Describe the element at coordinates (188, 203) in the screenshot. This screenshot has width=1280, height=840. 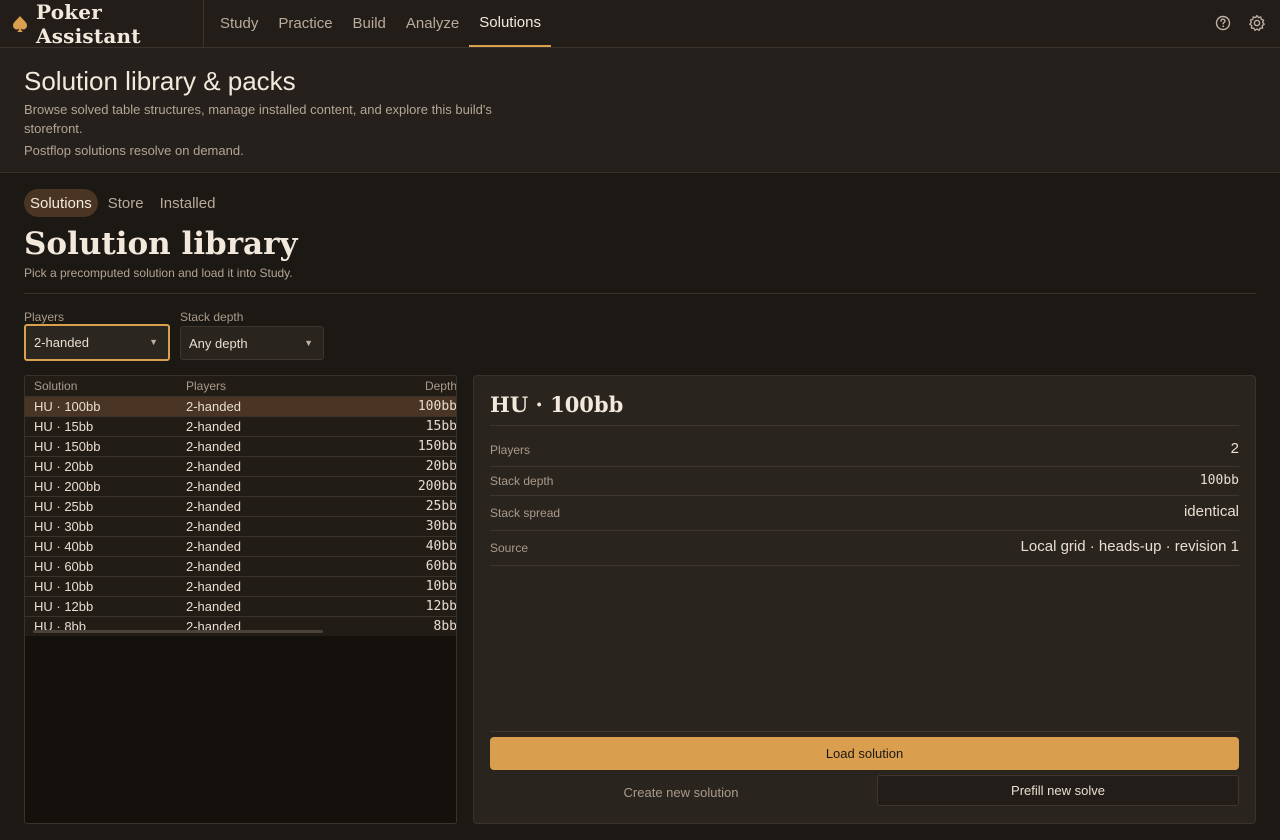
I see `tab-installed: Installed` at that location.